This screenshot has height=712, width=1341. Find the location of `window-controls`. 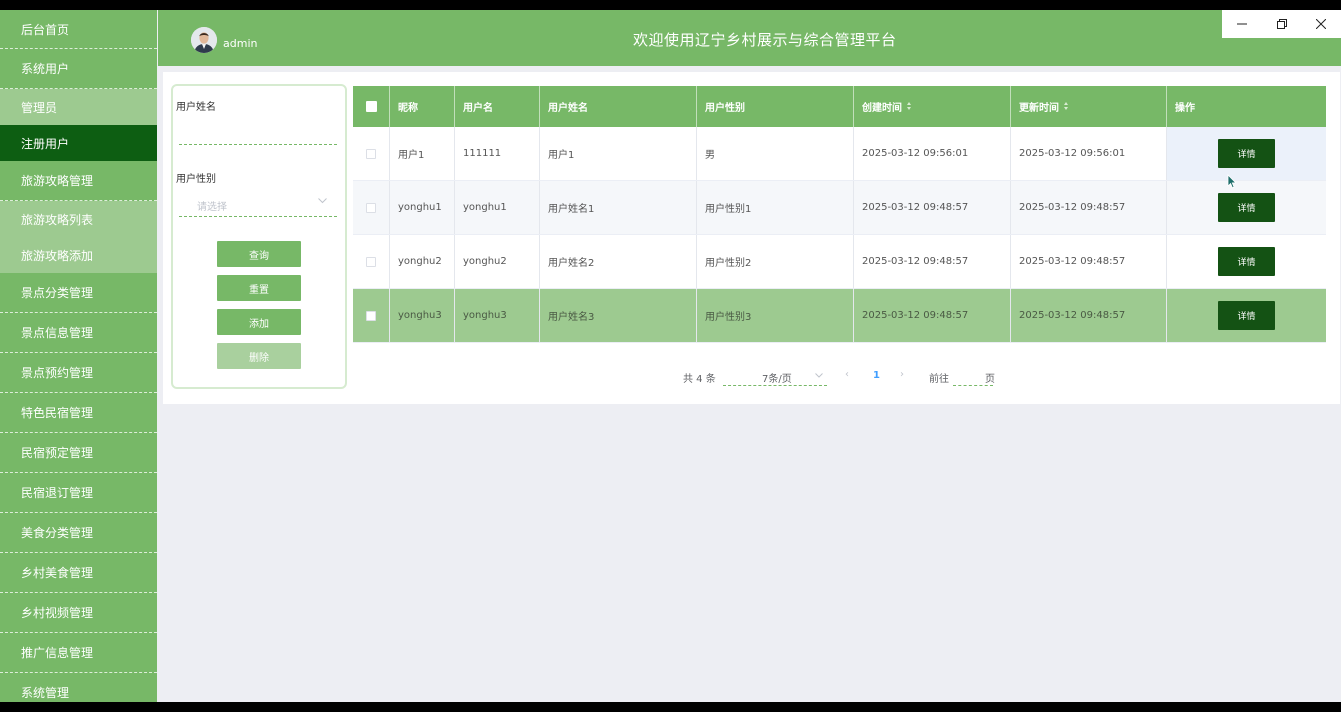

window-controls is located at coordinates (1281, 24).